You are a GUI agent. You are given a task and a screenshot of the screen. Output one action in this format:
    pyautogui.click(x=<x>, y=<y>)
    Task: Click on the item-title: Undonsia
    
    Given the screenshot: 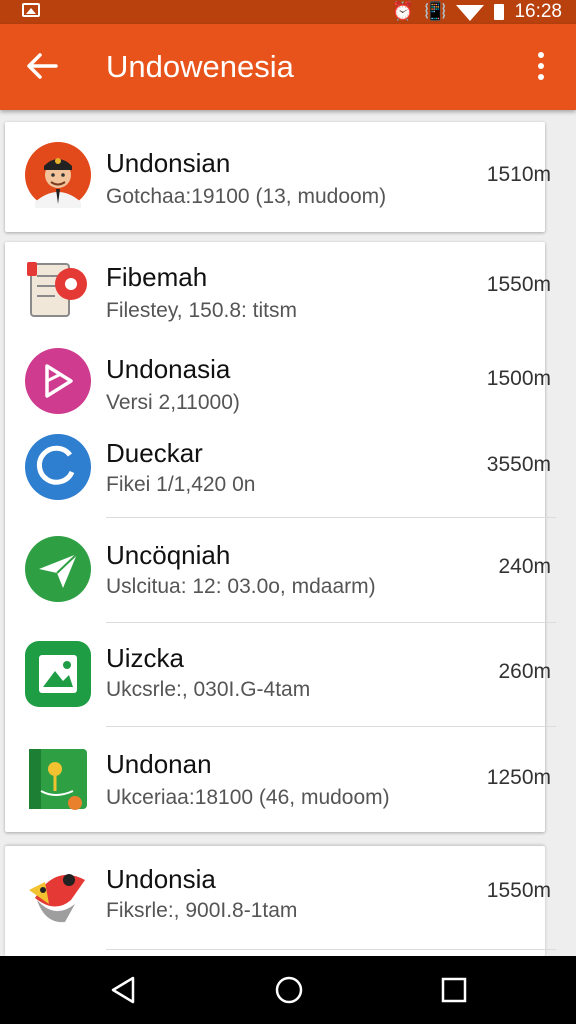 What is the action you would take?
    pyautogui.click(x=161, y=879)
    